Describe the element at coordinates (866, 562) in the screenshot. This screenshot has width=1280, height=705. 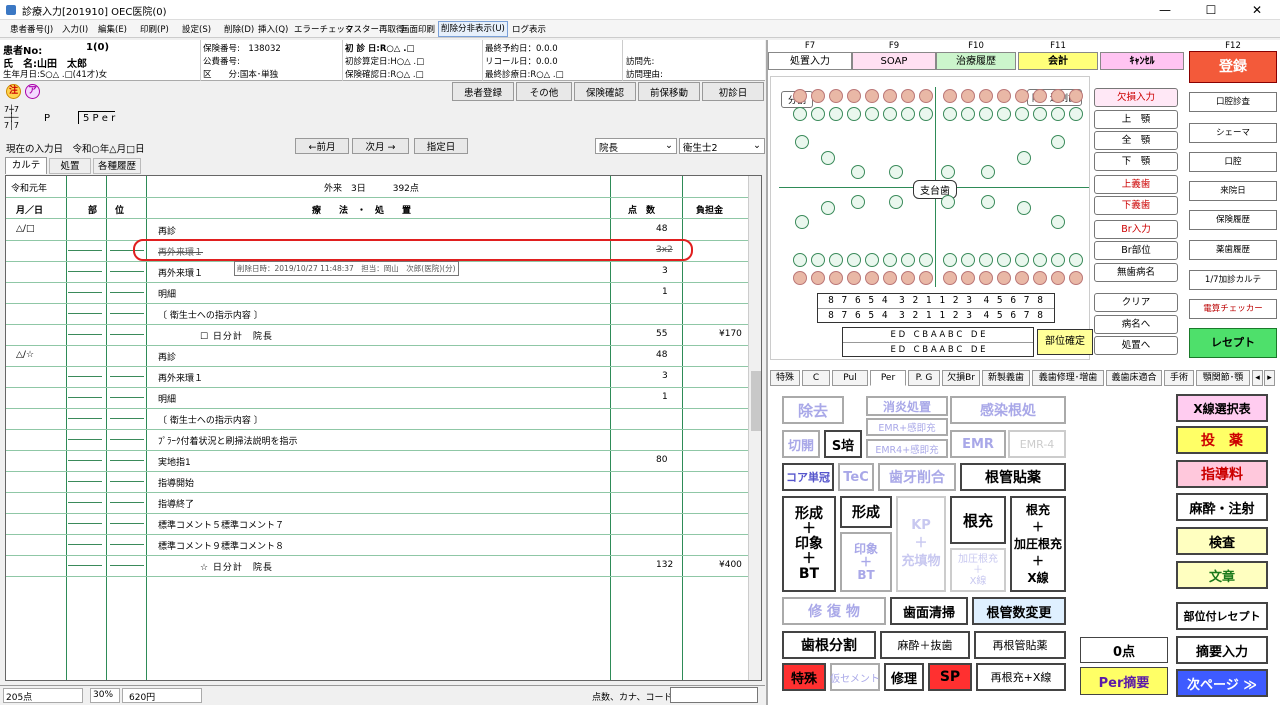
I see `impression-bt-button: 印象 ＋ BT` at that location.